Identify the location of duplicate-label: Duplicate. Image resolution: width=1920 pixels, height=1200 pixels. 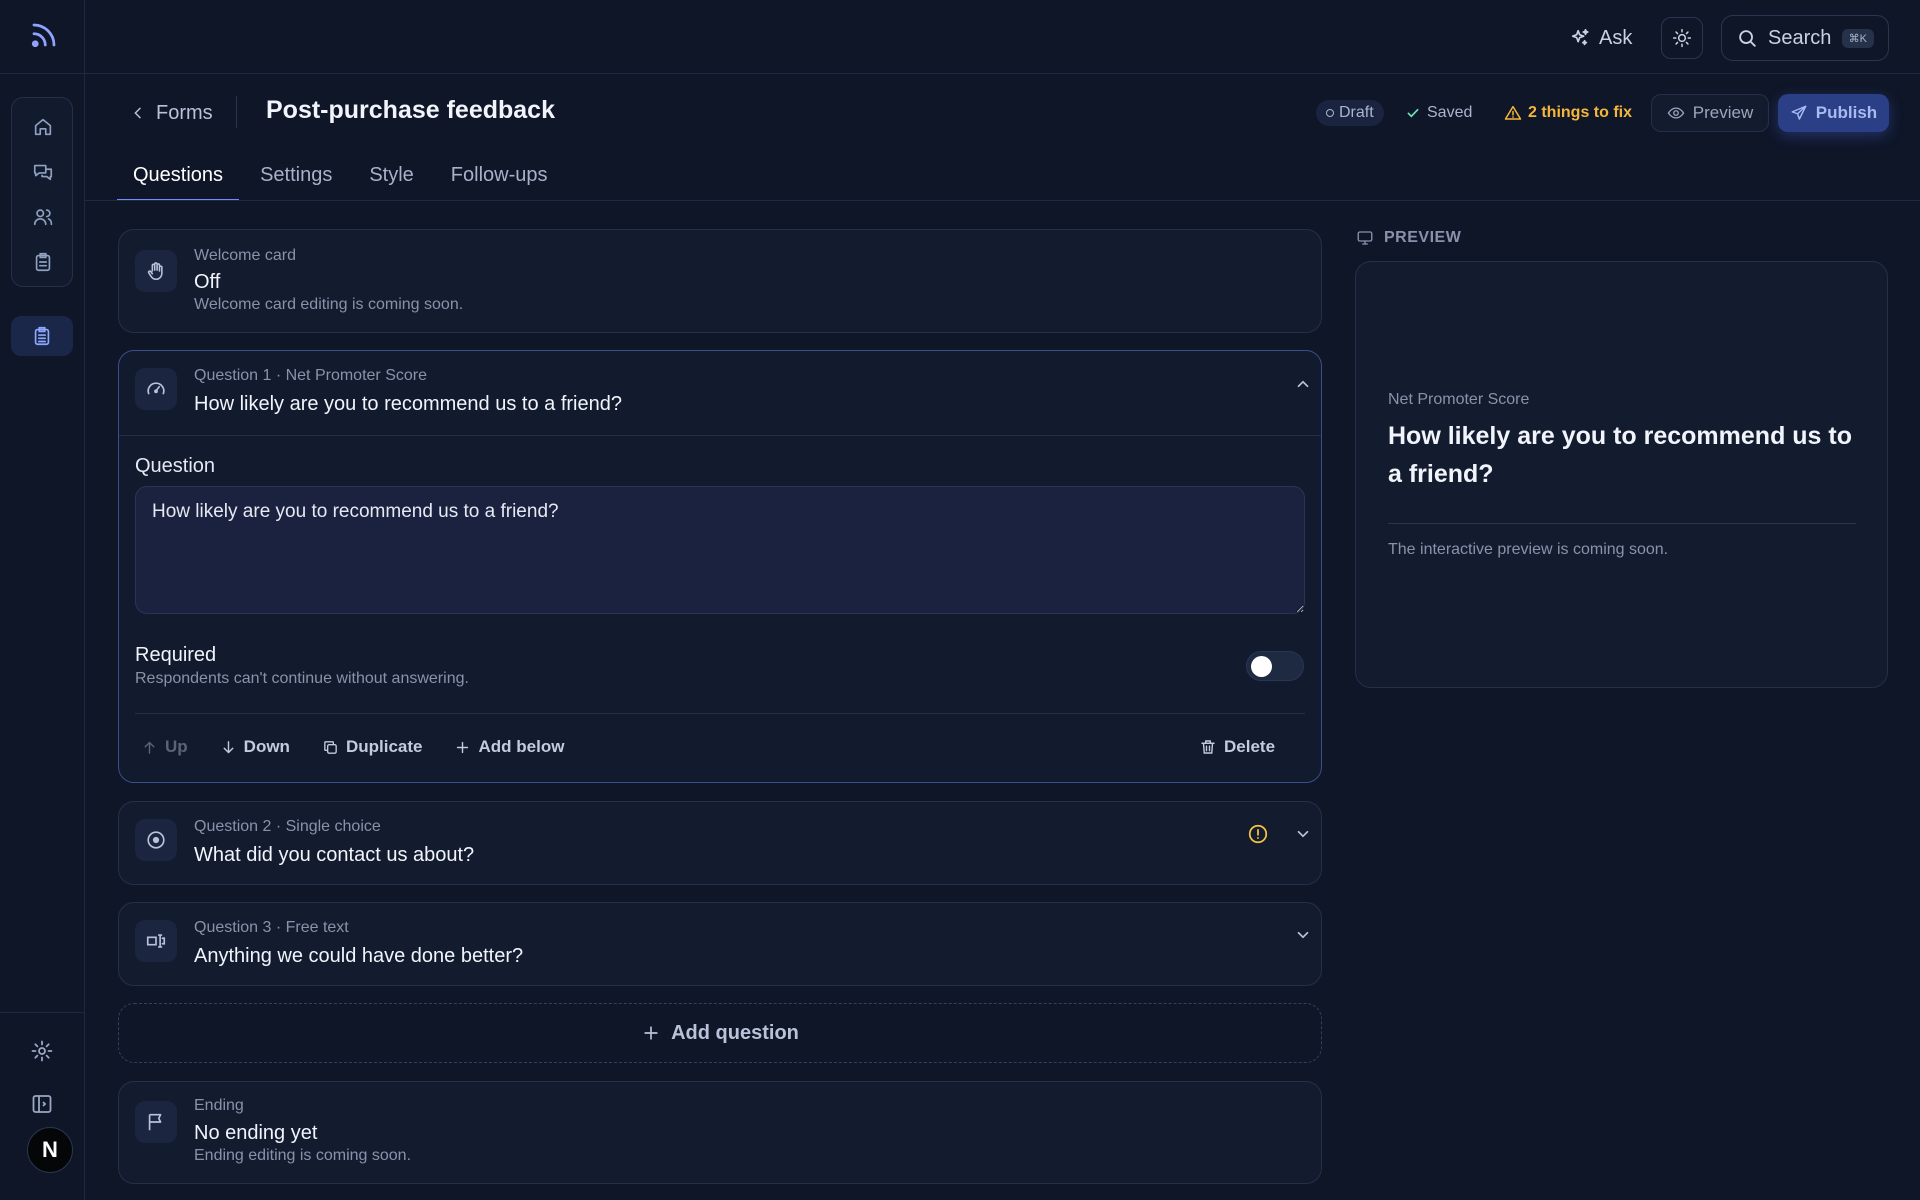
(384, 746).